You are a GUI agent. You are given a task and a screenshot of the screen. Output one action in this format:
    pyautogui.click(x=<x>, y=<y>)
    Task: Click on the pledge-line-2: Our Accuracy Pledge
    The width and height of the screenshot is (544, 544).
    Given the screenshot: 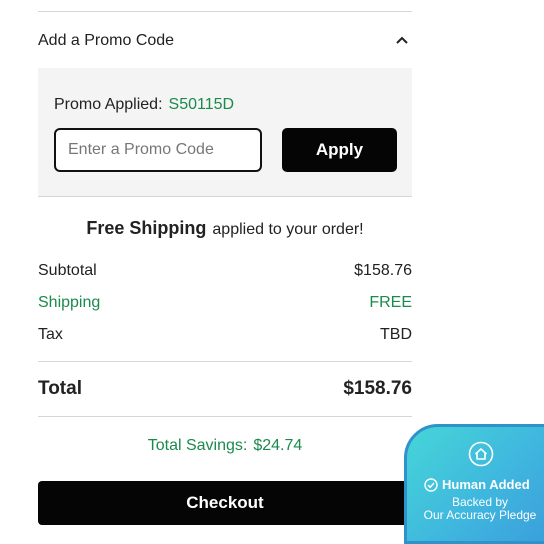 What is the action you would take?
    pyautogui.click(x=480, y=515)
    